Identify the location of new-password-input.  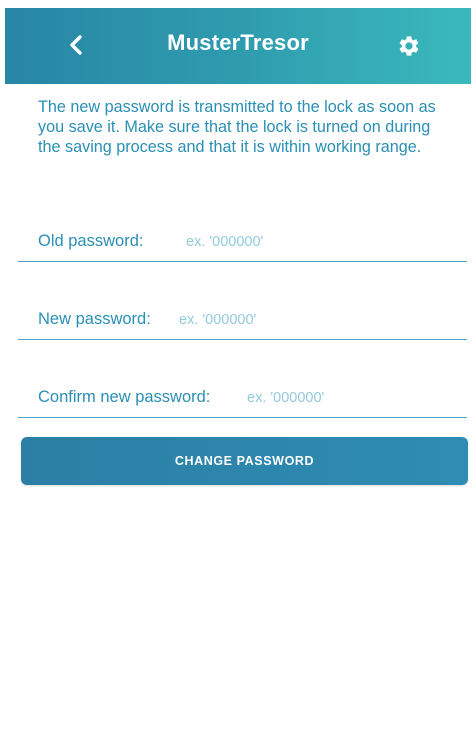
(279, 320).